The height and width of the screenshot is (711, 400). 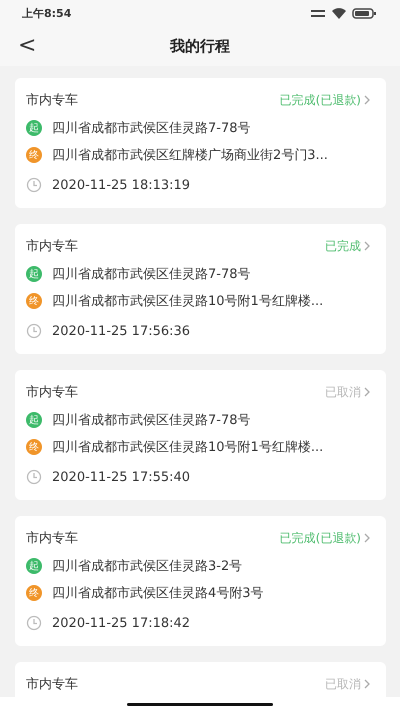 What do you see at coordinates (200, 679) in the screenshot?
I see `trip-card: 市内专车 已取消` at bounding box center [200, 679].